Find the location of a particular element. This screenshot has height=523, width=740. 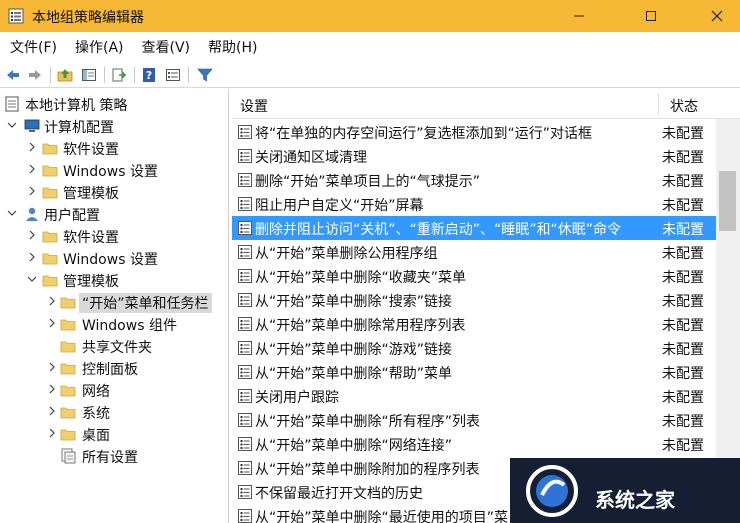

toolbar: ? is located at coordinates (370, 75).